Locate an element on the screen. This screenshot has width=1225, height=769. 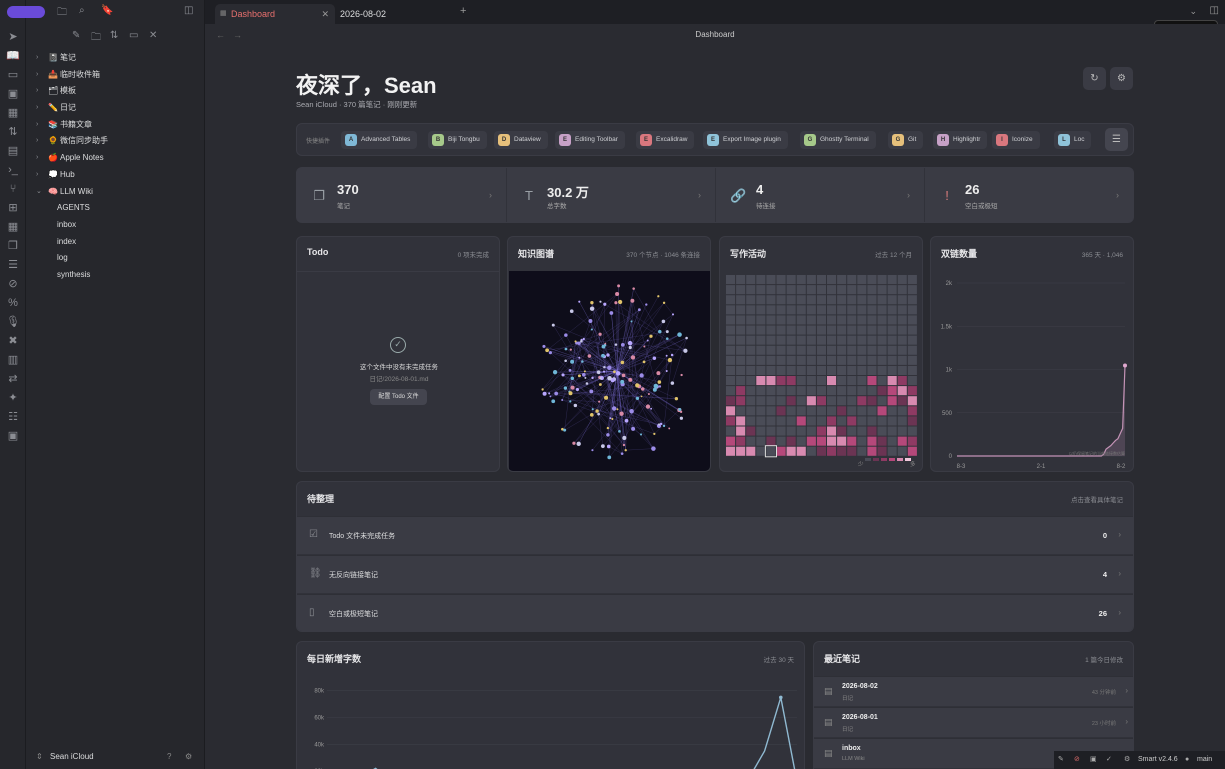
filter-icon: ☷ is located at coordinates (13, 417).